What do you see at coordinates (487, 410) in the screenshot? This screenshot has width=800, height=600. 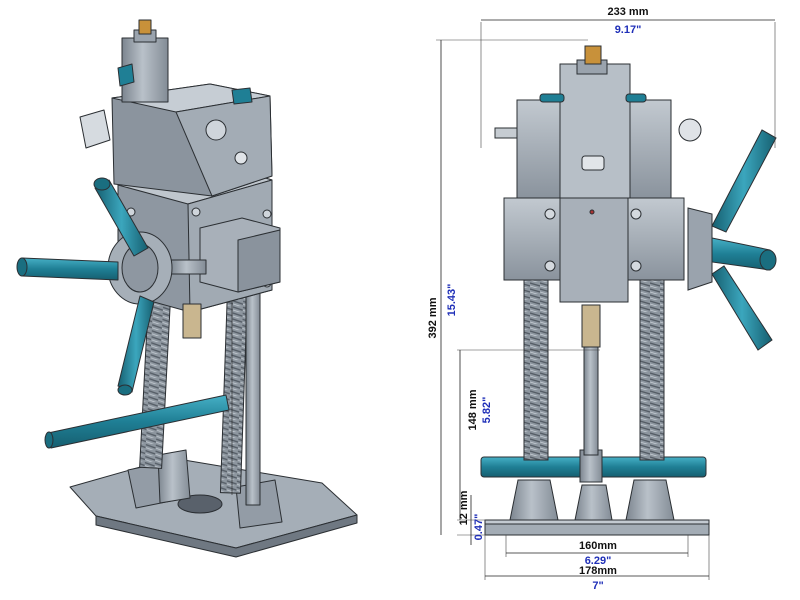 I see `column-height-in: 5.82"` at bounding box center [487, 410].